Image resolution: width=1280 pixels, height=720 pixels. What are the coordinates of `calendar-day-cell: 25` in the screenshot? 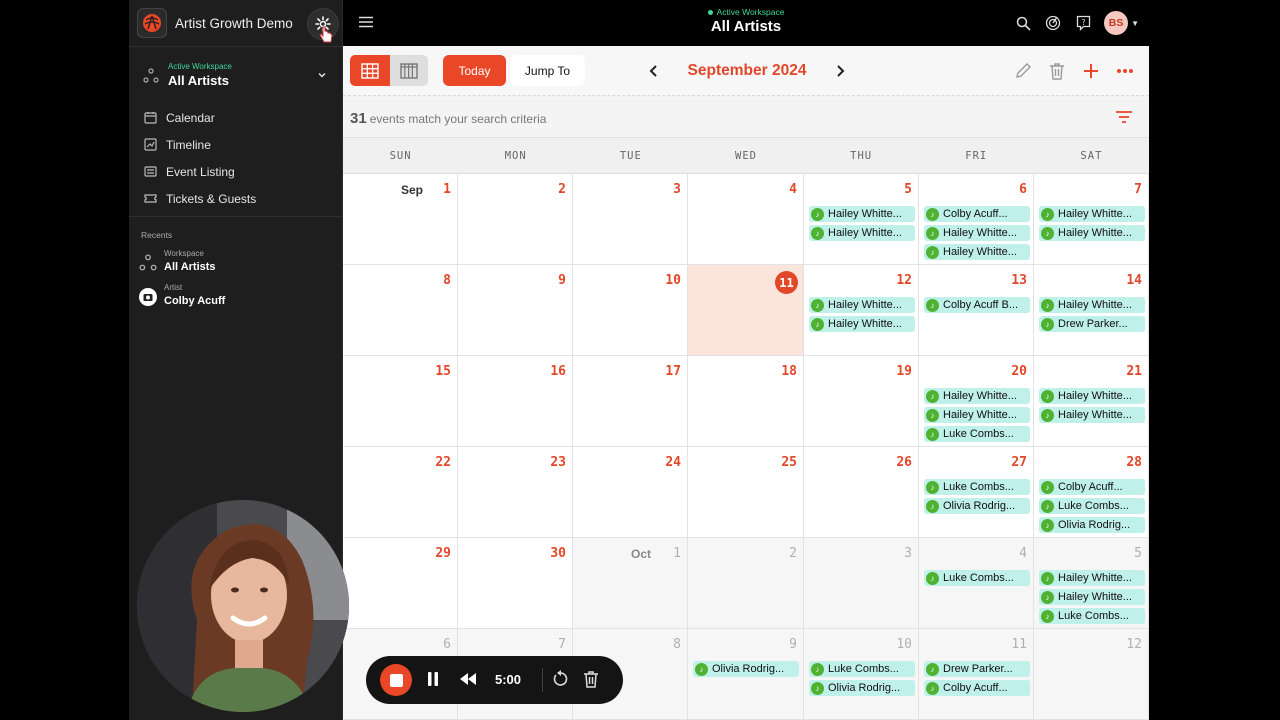 It's located at (746, 492).